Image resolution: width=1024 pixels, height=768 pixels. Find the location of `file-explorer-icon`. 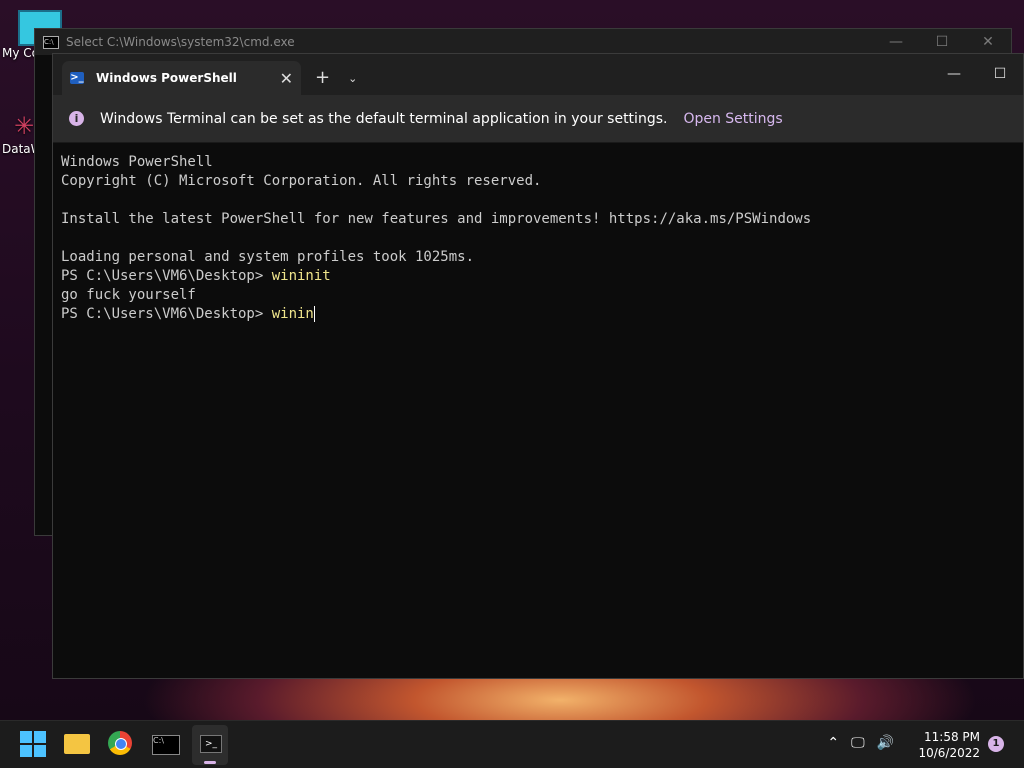

file-explorer-icon is located at coordinates (77, 744).